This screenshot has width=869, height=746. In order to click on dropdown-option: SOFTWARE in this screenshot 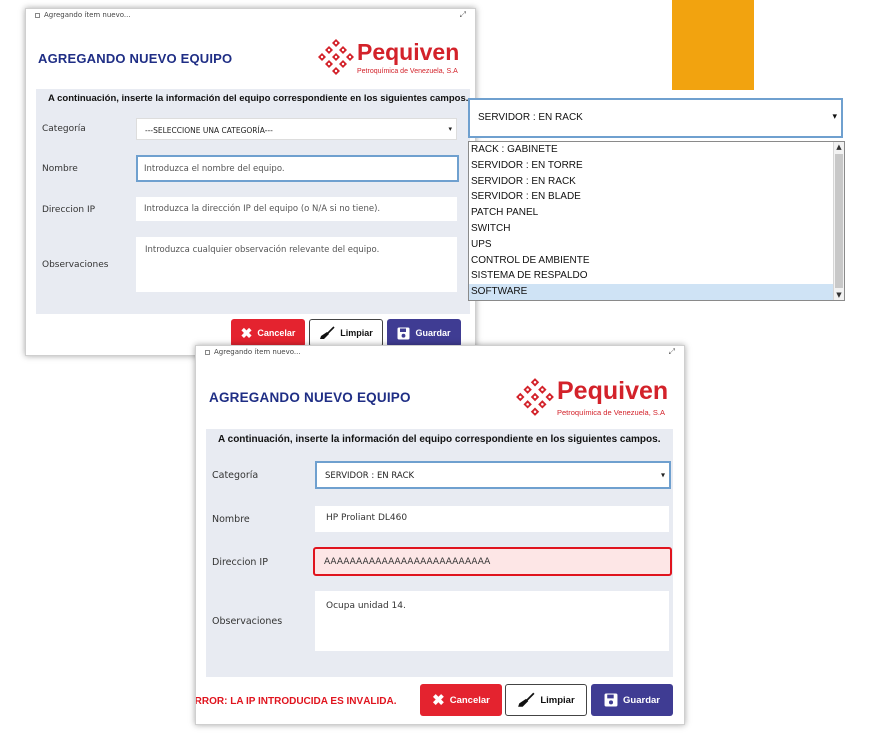, I will do `click(651, 292)`.